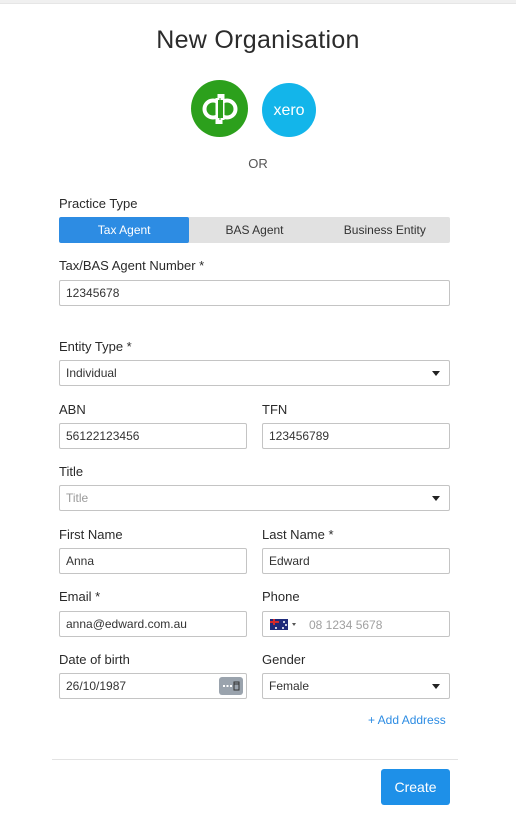 This screenshot has height=819, width=516. I want to click on agent-number-label: Tax/BAS Agent Number *, so click(132, 265).